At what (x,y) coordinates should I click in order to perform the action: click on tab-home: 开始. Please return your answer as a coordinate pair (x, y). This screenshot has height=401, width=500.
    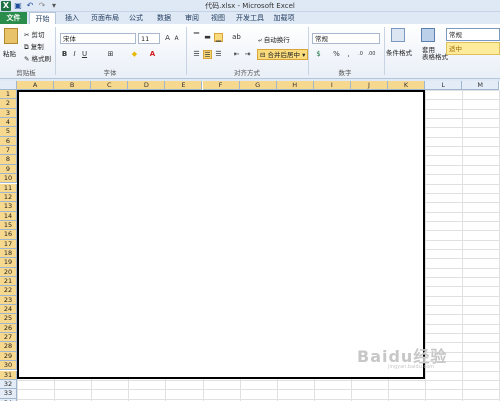
    Looking at the image, I should click on (42, 18).